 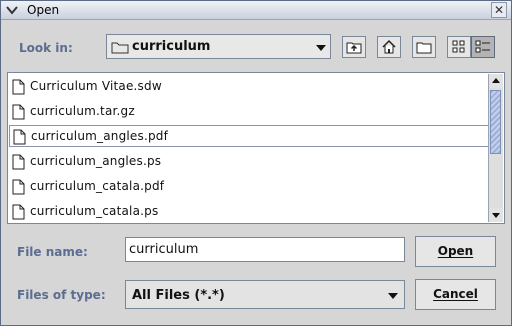 What do you see at coordinates (455, 294) in the screenshot?
I see `cancel-button: Cancel` at bounding box center [455, 294].